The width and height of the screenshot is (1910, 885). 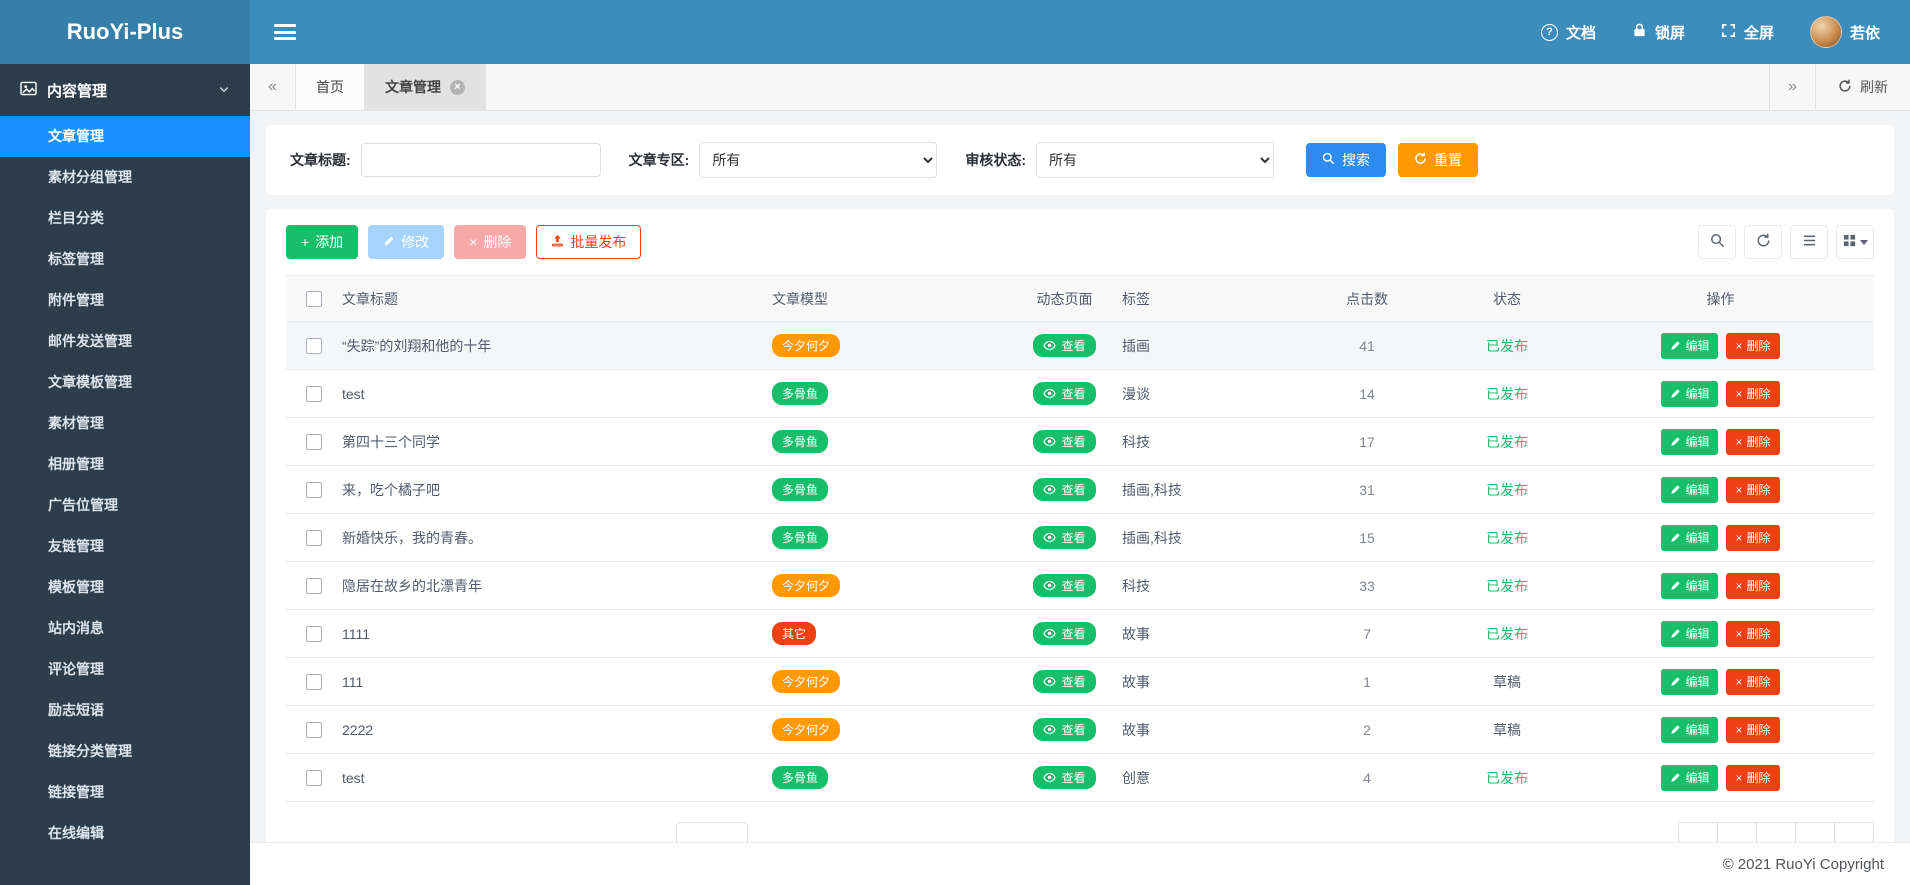 What do you see at coordinates (125, 341) in the screenshot?
I see `sidebar-item: 邮件发送管理` at bounding box center [125, 341].